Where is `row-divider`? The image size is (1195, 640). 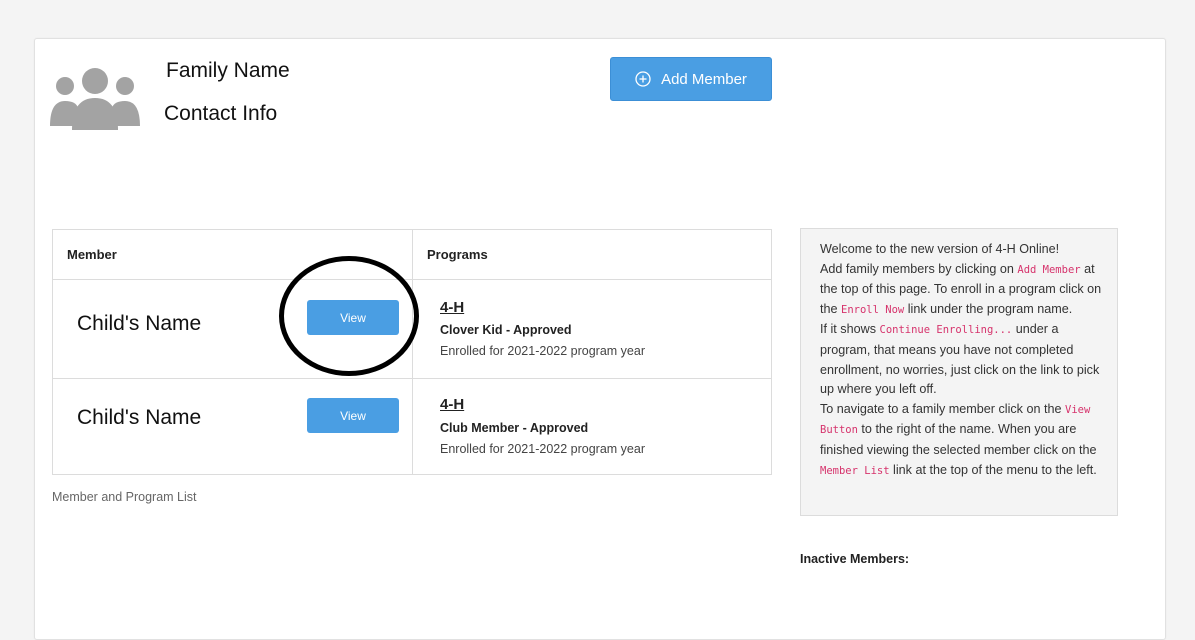
row-divider is located at coordinates (412, 378).